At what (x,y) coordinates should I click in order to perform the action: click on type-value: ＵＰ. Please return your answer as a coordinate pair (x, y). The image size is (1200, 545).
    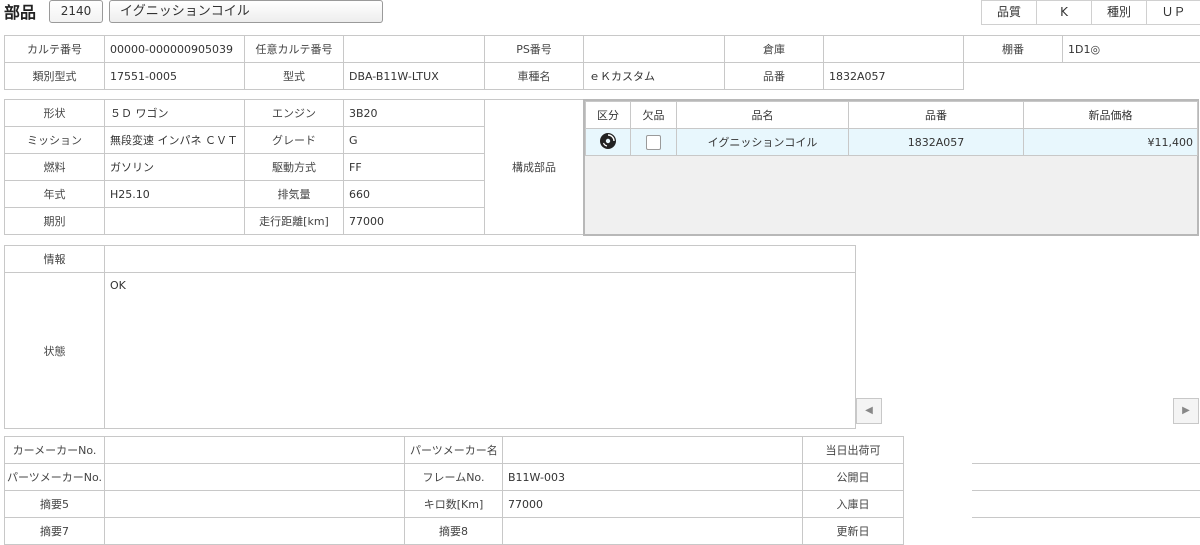
    Looking at the image, I should click on (1173, 12).